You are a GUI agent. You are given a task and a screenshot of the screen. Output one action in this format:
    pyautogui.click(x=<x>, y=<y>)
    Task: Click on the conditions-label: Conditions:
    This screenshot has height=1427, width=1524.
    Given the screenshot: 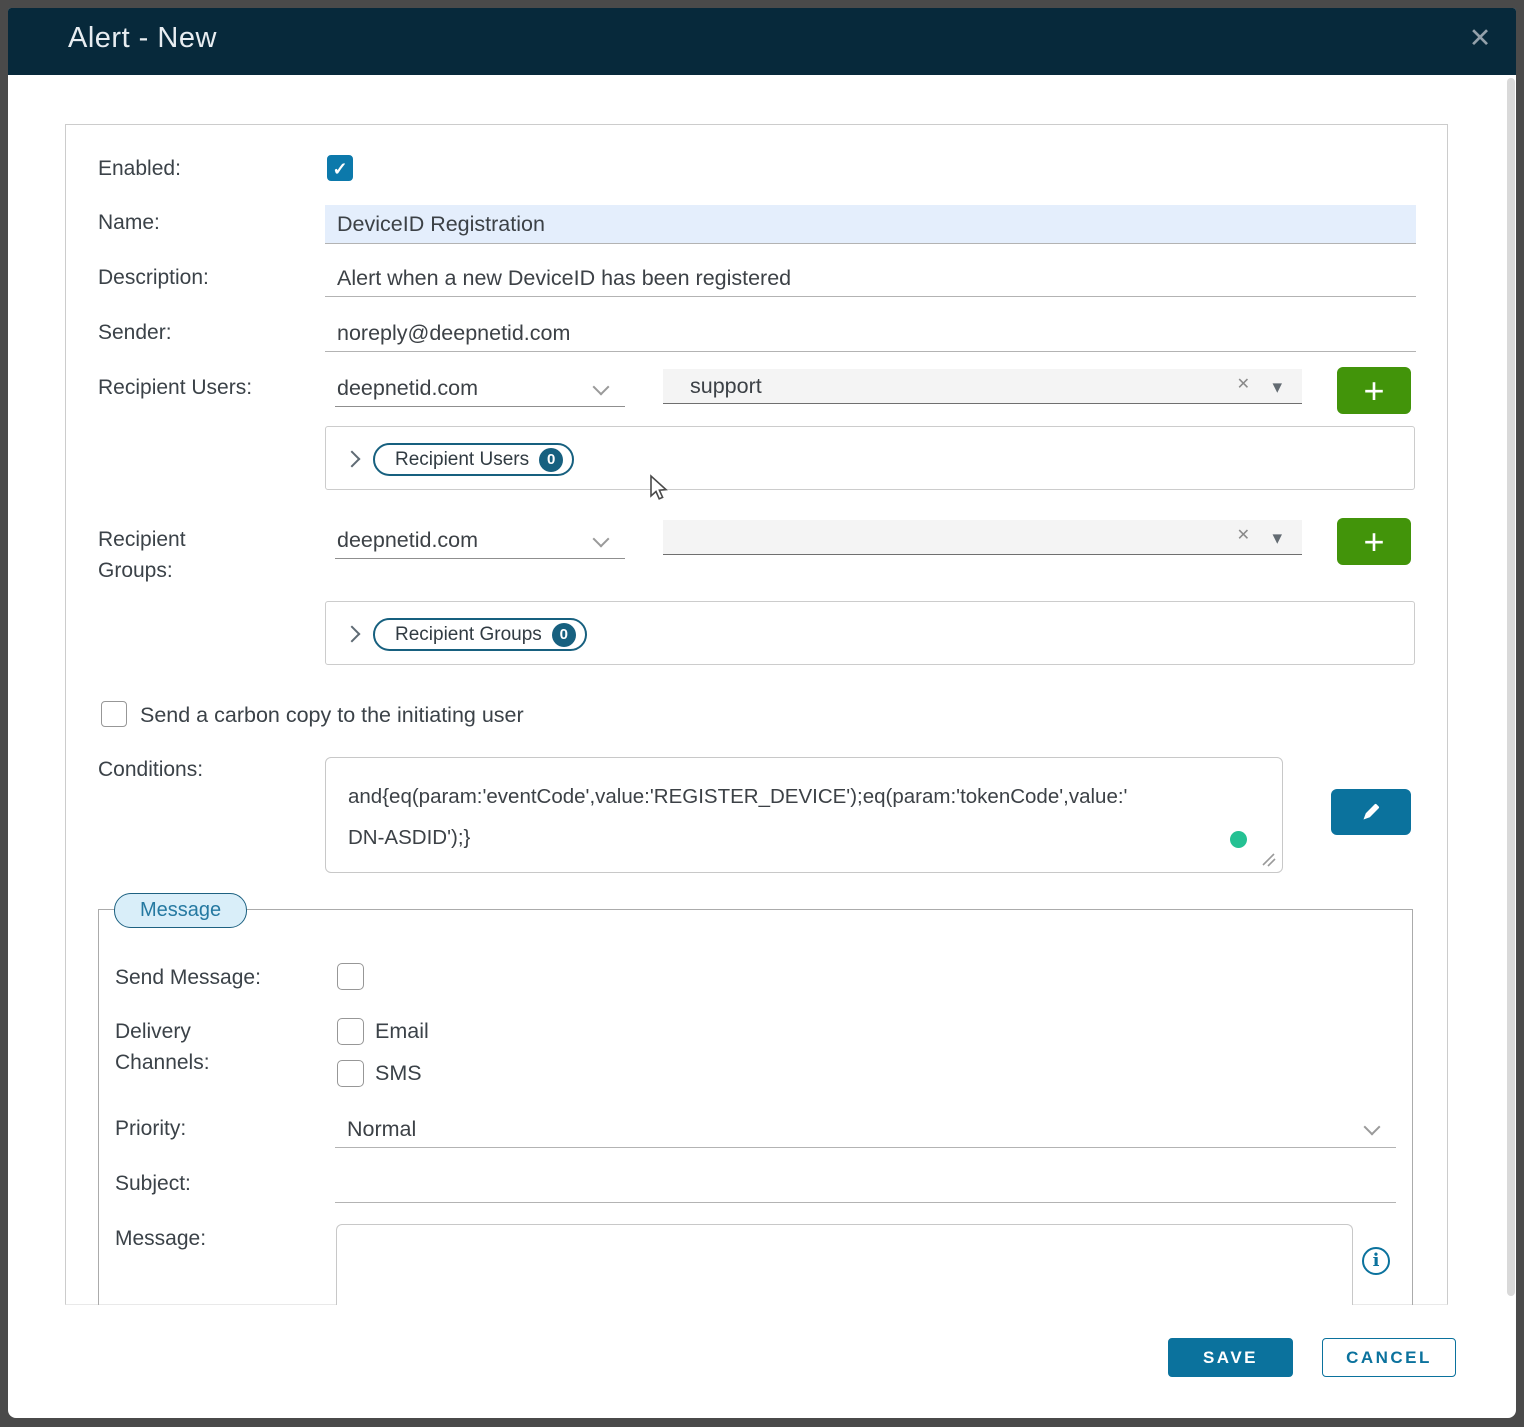 What is the action you would take?
    pyautogui.click(x=151, y=769)
    